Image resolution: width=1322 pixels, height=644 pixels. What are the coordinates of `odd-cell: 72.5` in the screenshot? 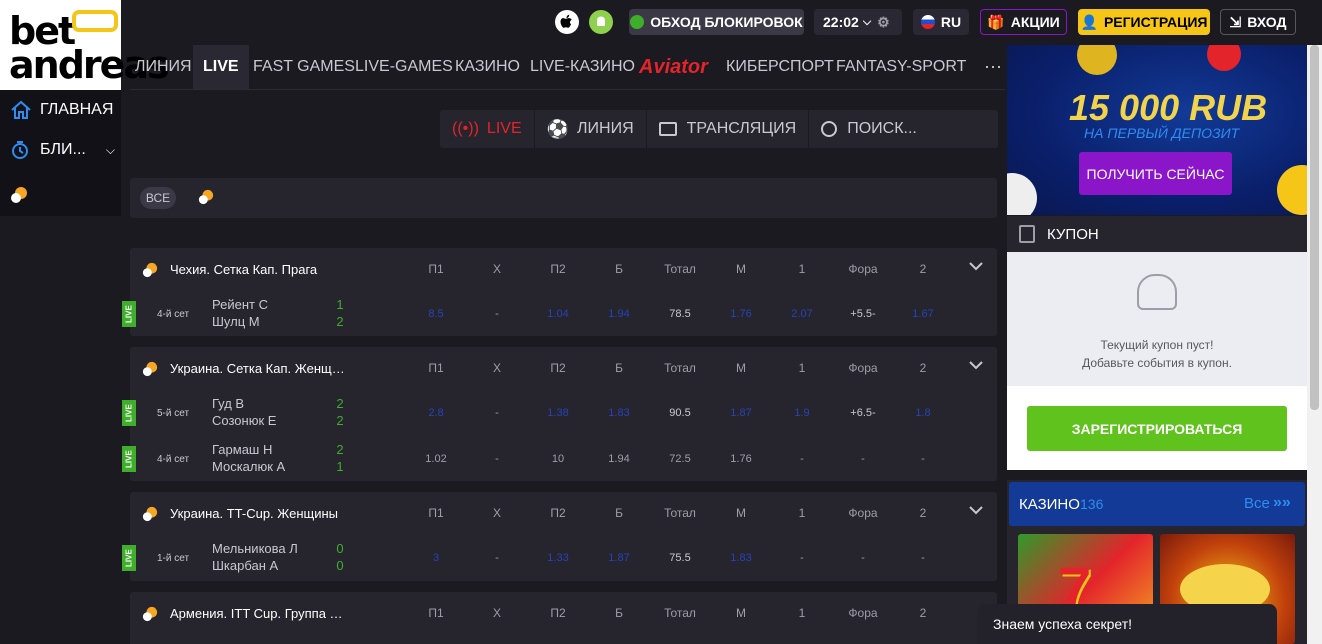 It's located at (680, 459).